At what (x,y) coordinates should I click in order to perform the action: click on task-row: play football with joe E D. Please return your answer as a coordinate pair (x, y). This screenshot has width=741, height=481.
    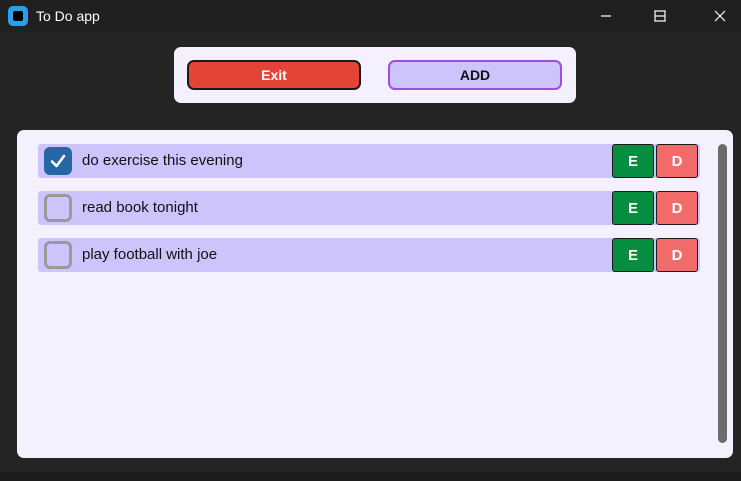
    Looking at the image, I should click on (369, 255).